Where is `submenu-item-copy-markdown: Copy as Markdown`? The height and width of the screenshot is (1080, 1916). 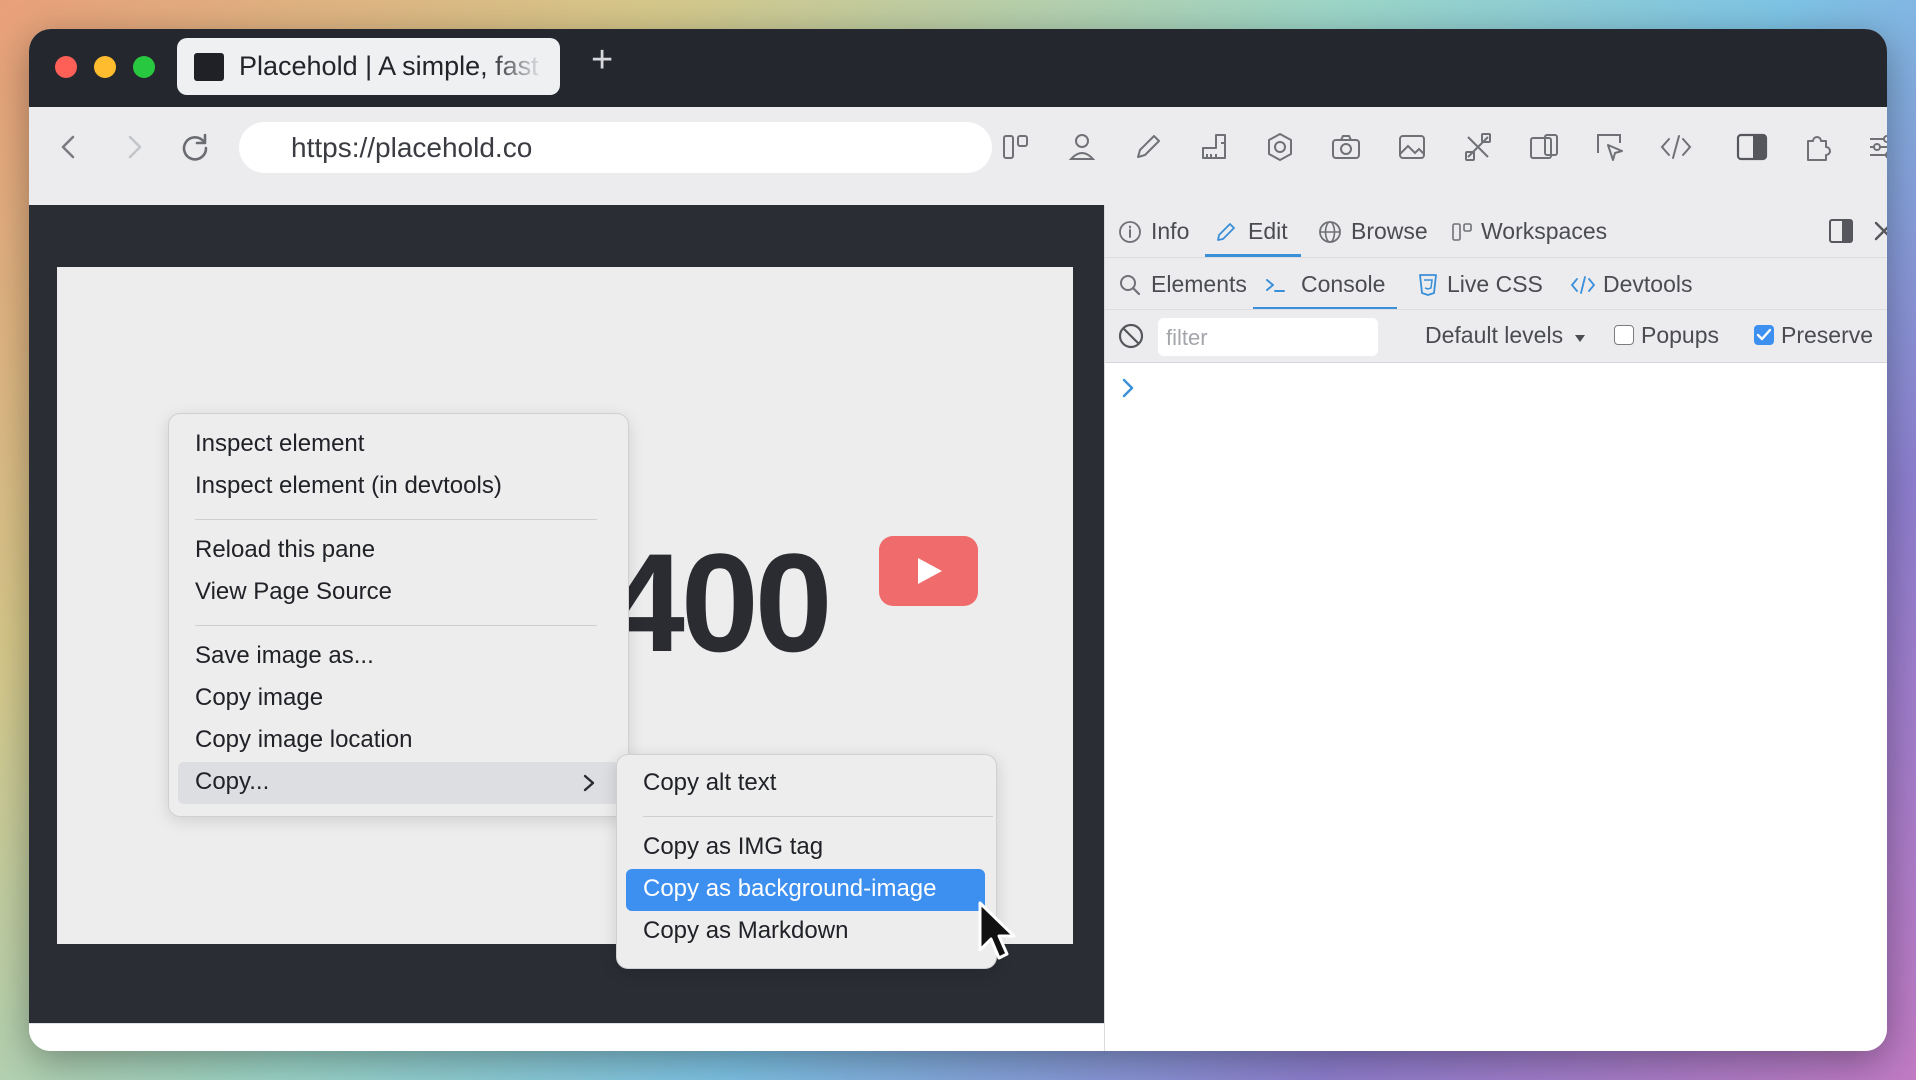
submenu-item-copy-markdown: Copy as Markdown is located at coordinates (806, 932).